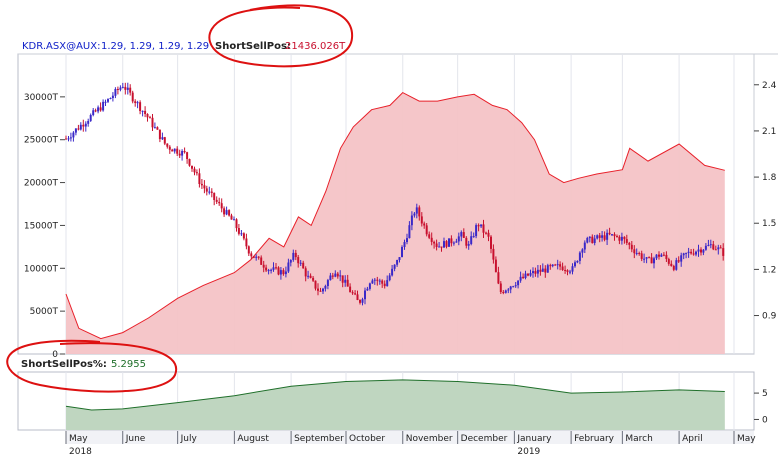 The height and width of the screenshot is (463, 779). I want to click on right-axis-tick-label: 2.4, so click(769, 86).